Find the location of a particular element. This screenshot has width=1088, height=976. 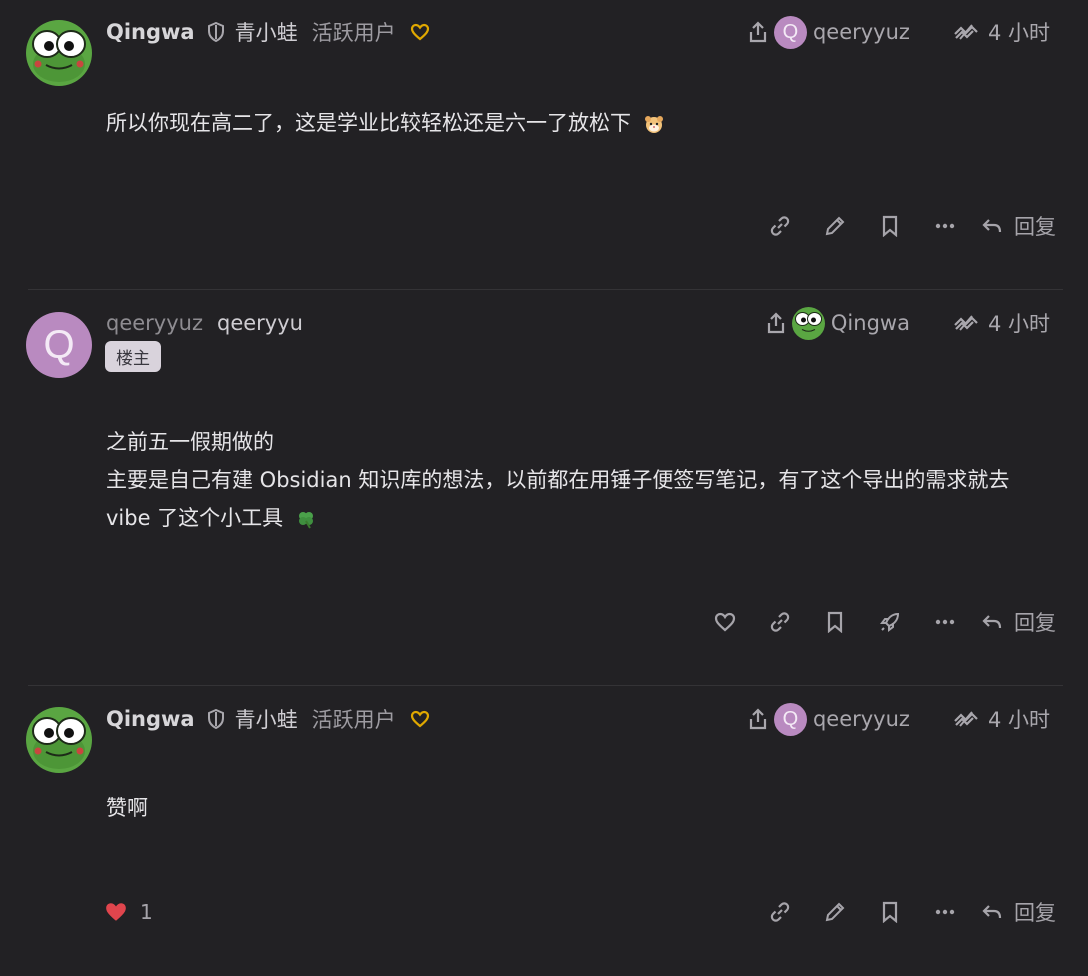

post-body: 所以你现在高二了，这是学业比较轻松还是六一了放松下 is located at coordinates (385, 125).